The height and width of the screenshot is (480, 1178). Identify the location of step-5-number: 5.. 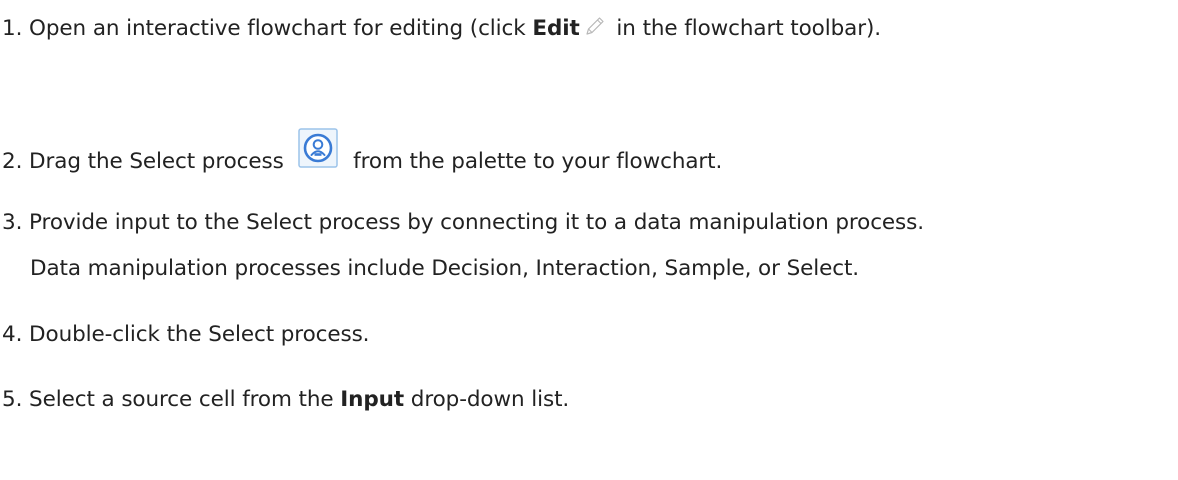
(12, 399).